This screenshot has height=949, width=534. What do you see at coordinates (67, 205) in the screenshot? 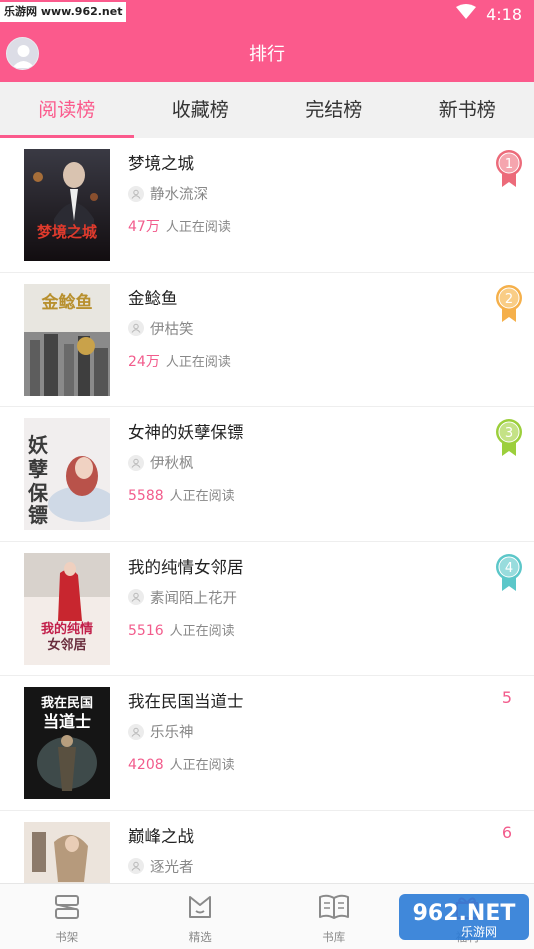
I see `book-cover: 梦境之城` at bounding box center [67, 205].